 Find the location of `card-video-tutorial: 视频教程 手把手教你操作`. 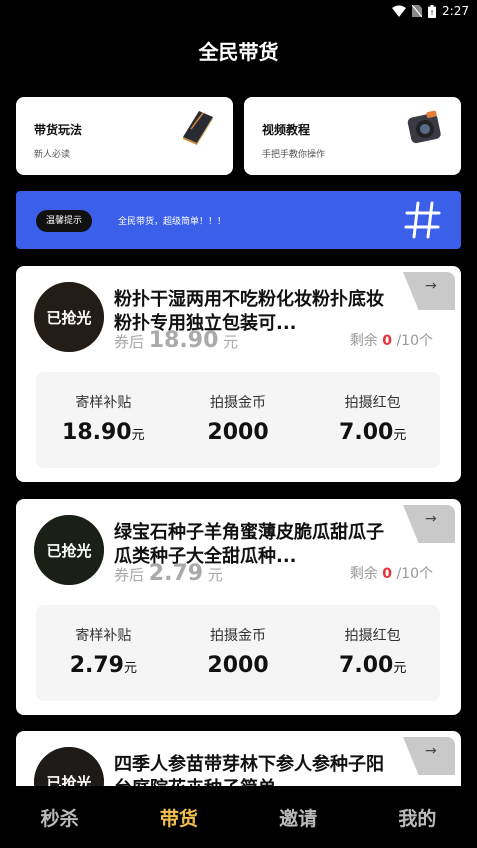

card-video-tutorial: 视频教程 手把手教你操作 is located at coordinates (352, 136).